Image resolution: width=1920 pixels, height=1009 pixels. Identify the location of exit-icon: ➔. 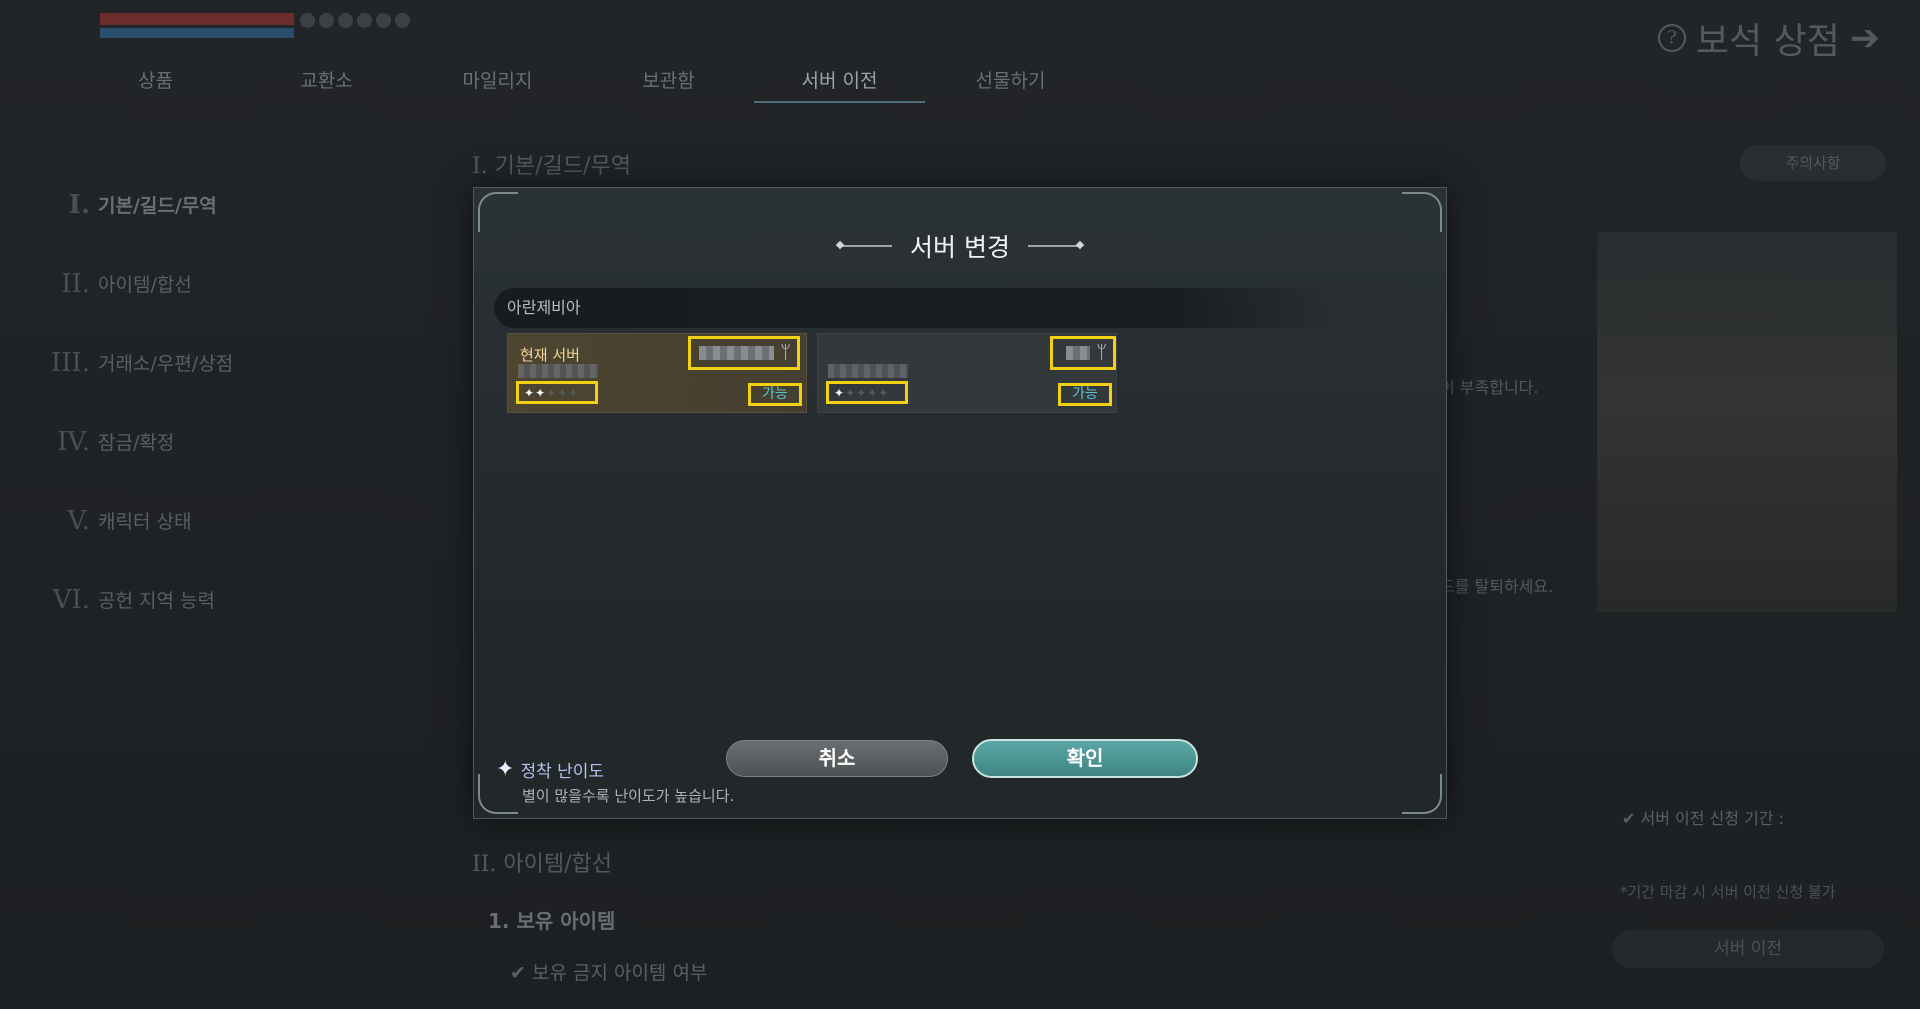
(1865, 38).